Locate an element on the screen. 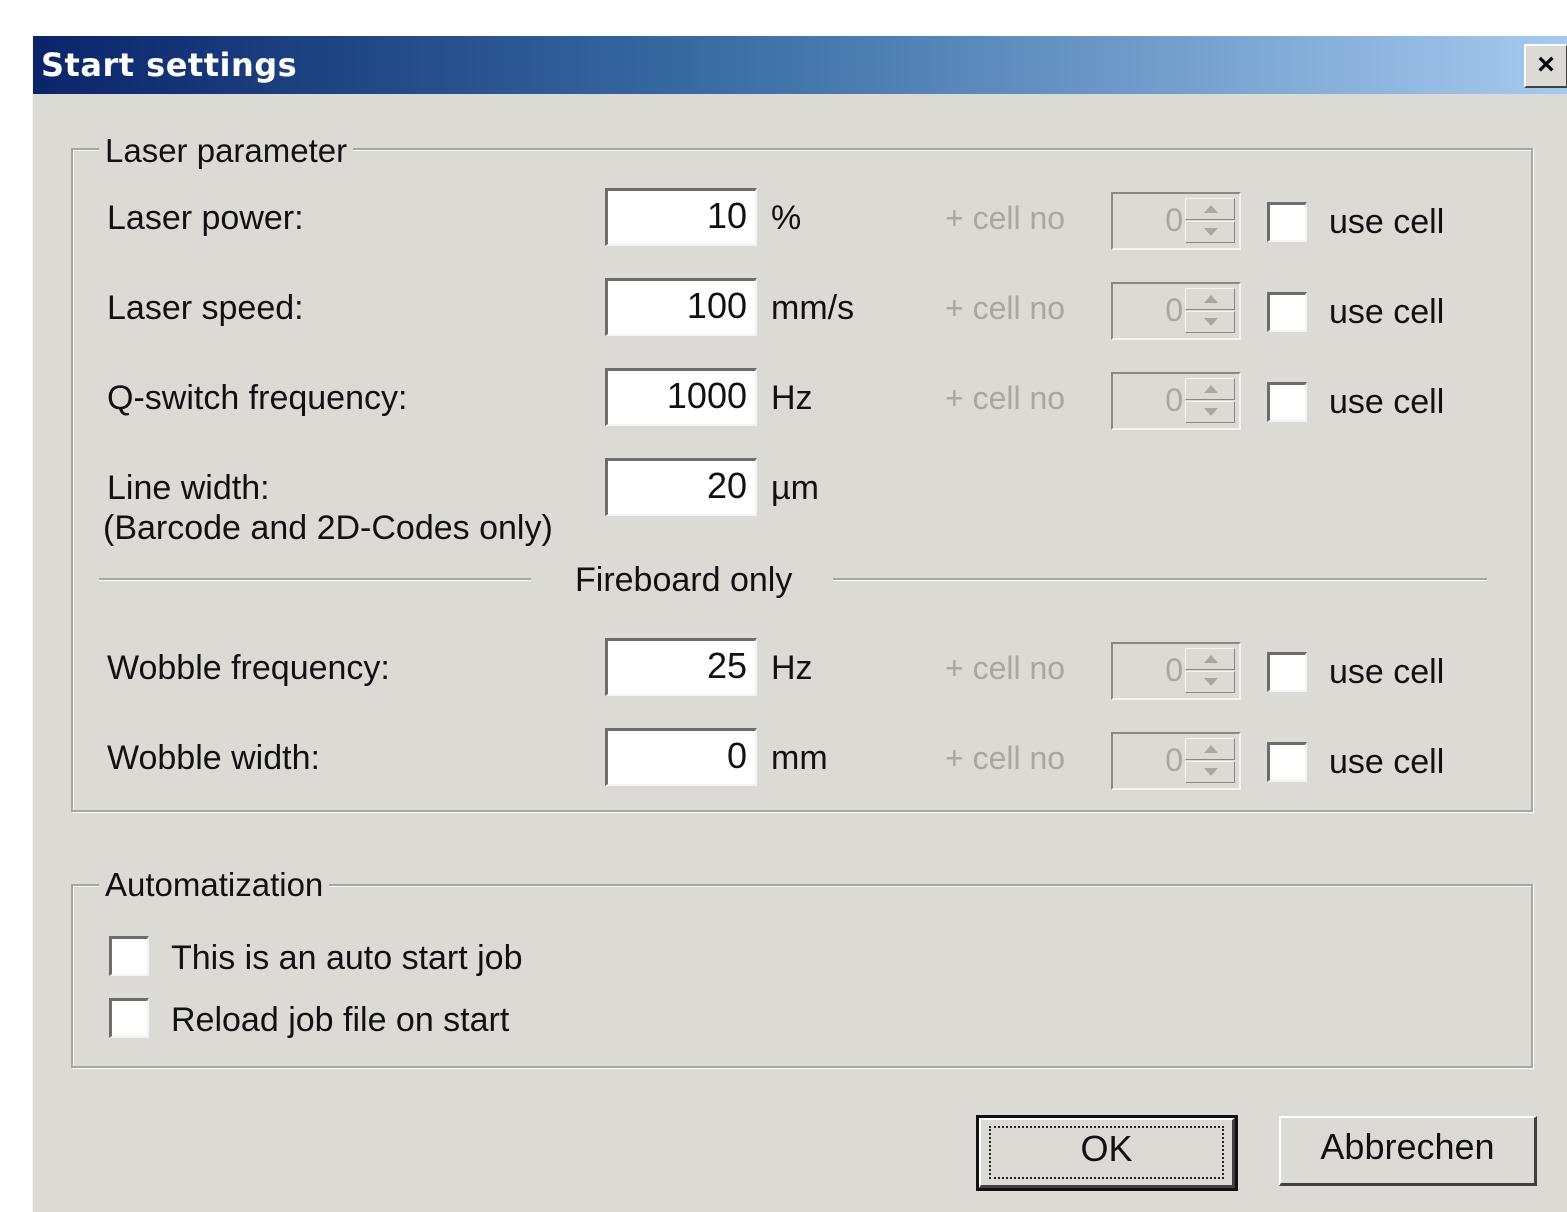 The image size is (1567, 1212). wobble-width-input: 0 is located at coordinates (681, 757).